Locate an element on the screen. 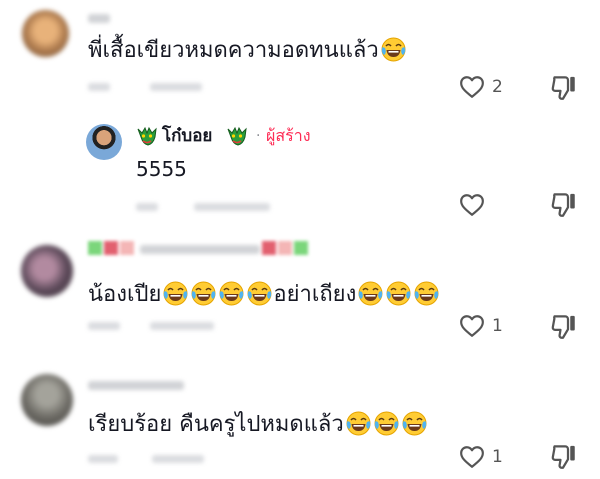 The image size is (600, 479). reply-author-name: โก๋บอย is located at coordinates (187, 136).